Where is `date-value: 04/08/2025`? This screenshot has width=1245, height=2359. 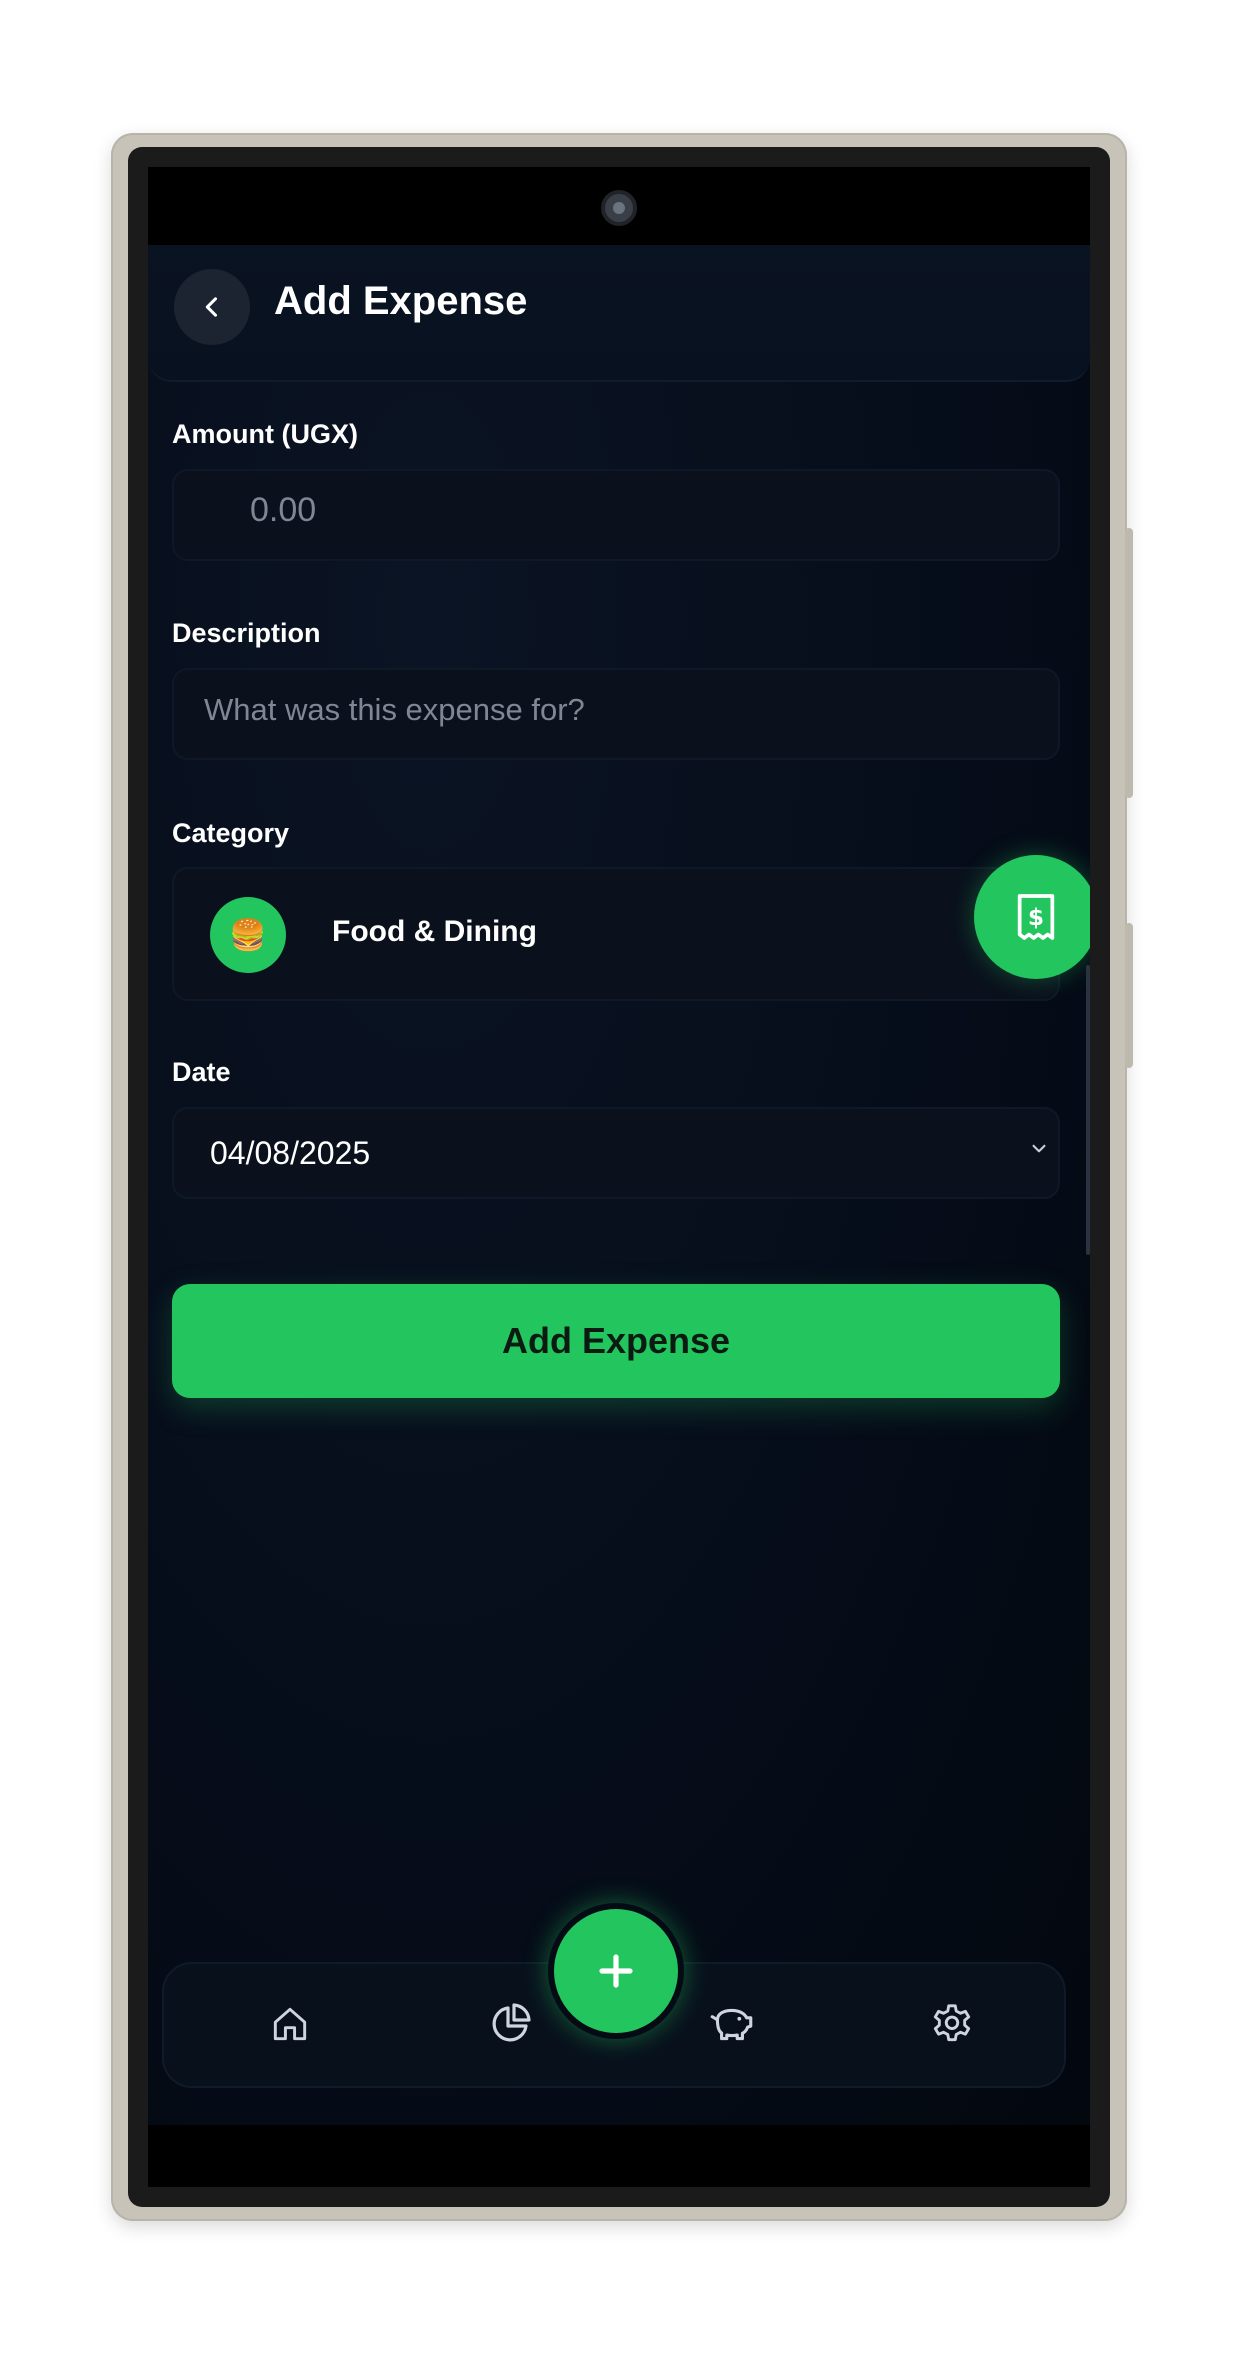
date-value: 04/08/2025 is located at coordinates (290, 1153).